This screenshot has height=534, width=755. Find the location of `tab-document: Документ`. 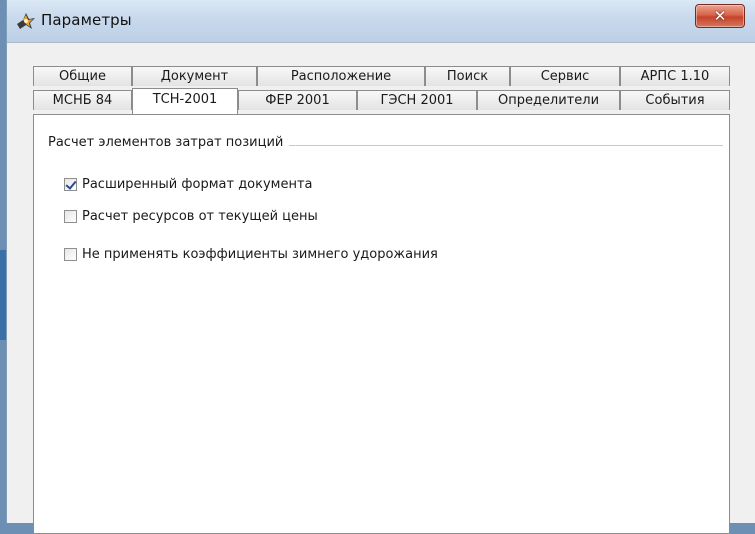

tab-document: Документ is located at coordinates (194, 76).